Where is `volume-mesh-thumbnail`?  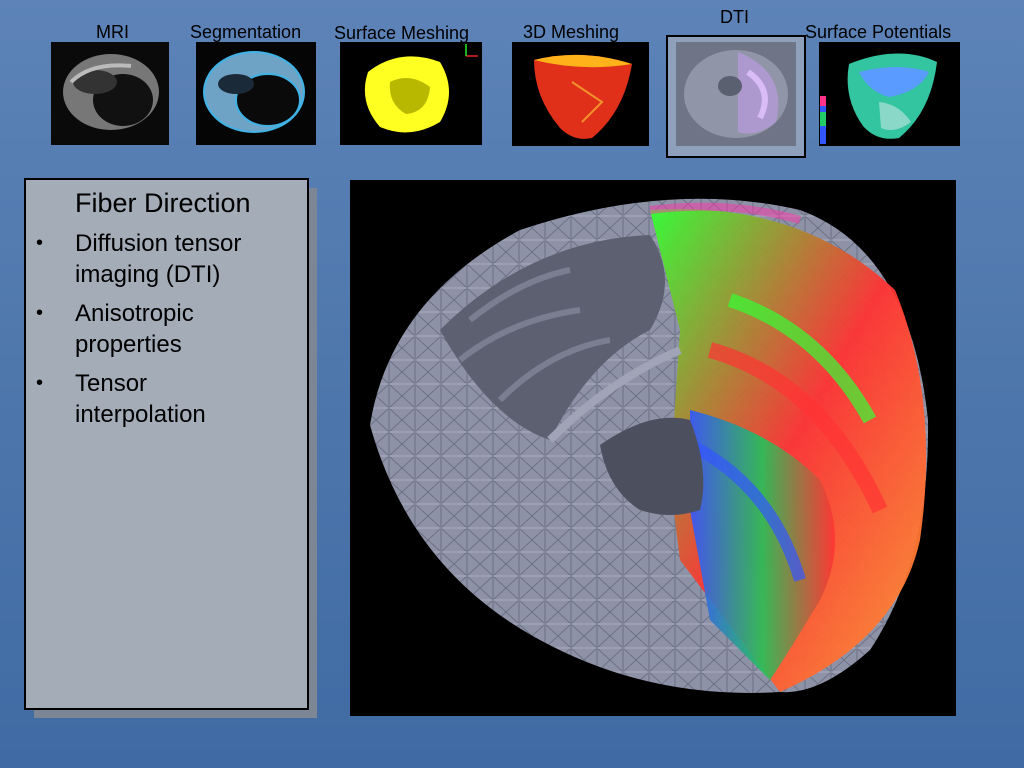
volume-mesh-thumbnail is located at coordinates (580, 94).